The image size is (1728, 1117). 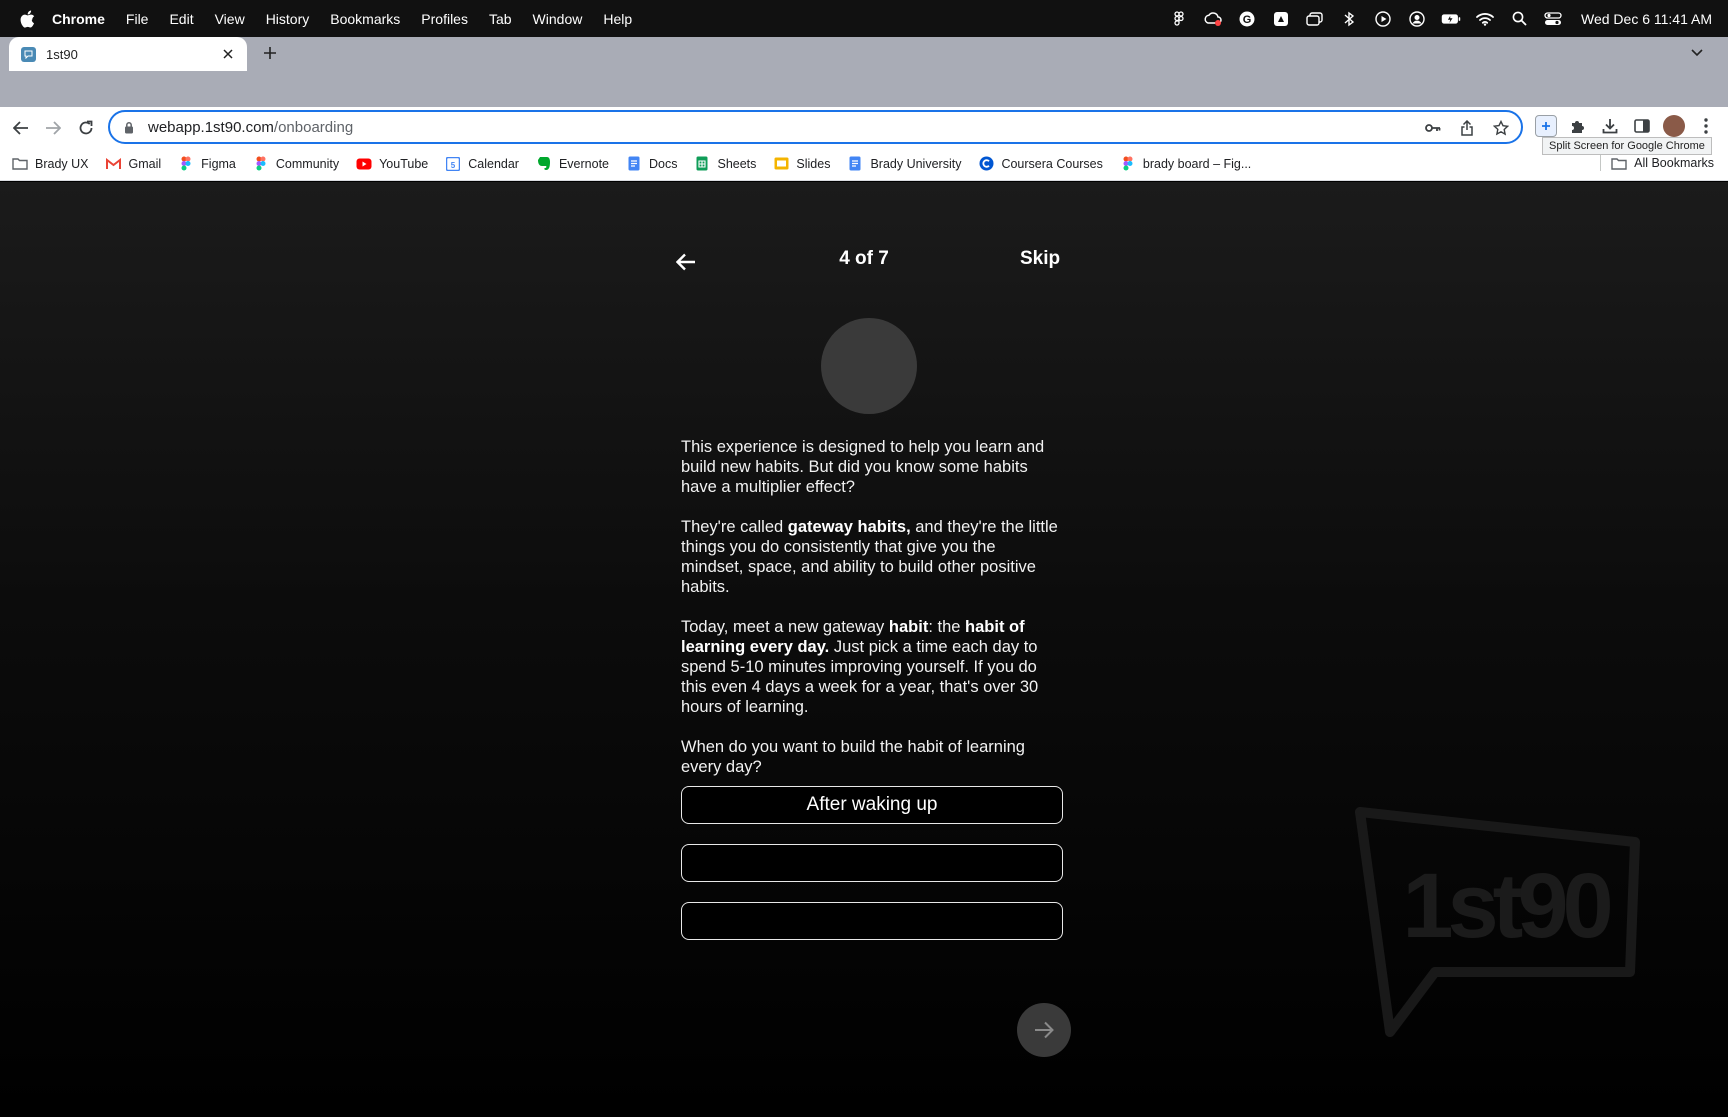 I want to click on drive-icon, so click(x=1281, y=19).